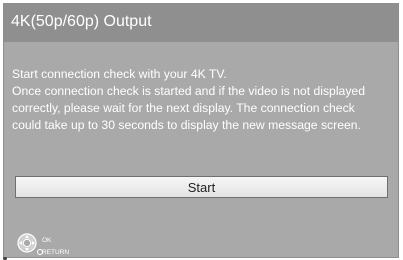 The width and height of the screenshot is (403, 260). Describe the element at coordinates (81, 21) in the screenshot. I see `dialog-title: 4K(50p/60p) Output` at that location.